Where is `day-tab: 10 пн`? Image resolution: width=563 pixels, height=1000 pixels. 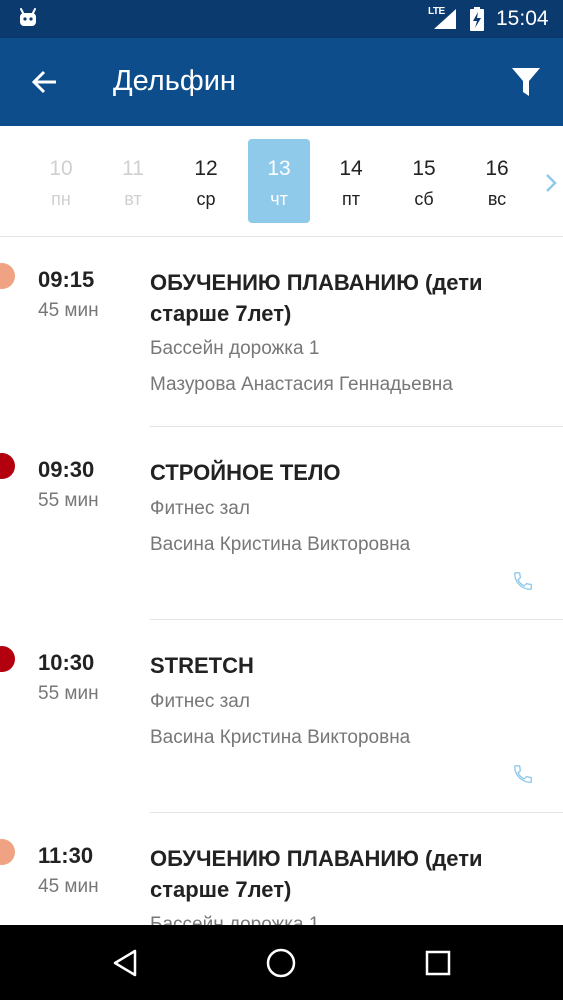 day-tab: 10 пн is located at coordinates (61, 181).